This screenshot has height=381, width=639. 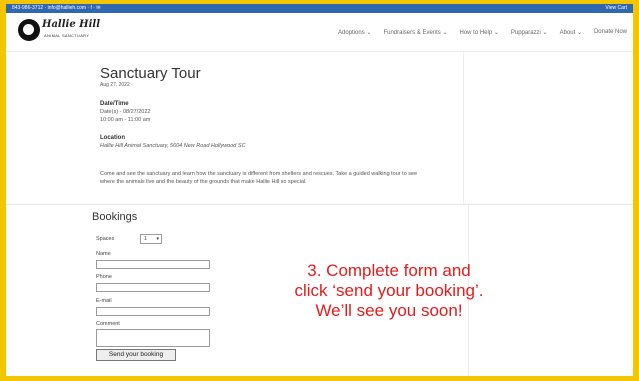 What do you see at coordinates (104, 301) in the screenshot?
I see `email-label: E-mail` at bounding box center [104, 301].